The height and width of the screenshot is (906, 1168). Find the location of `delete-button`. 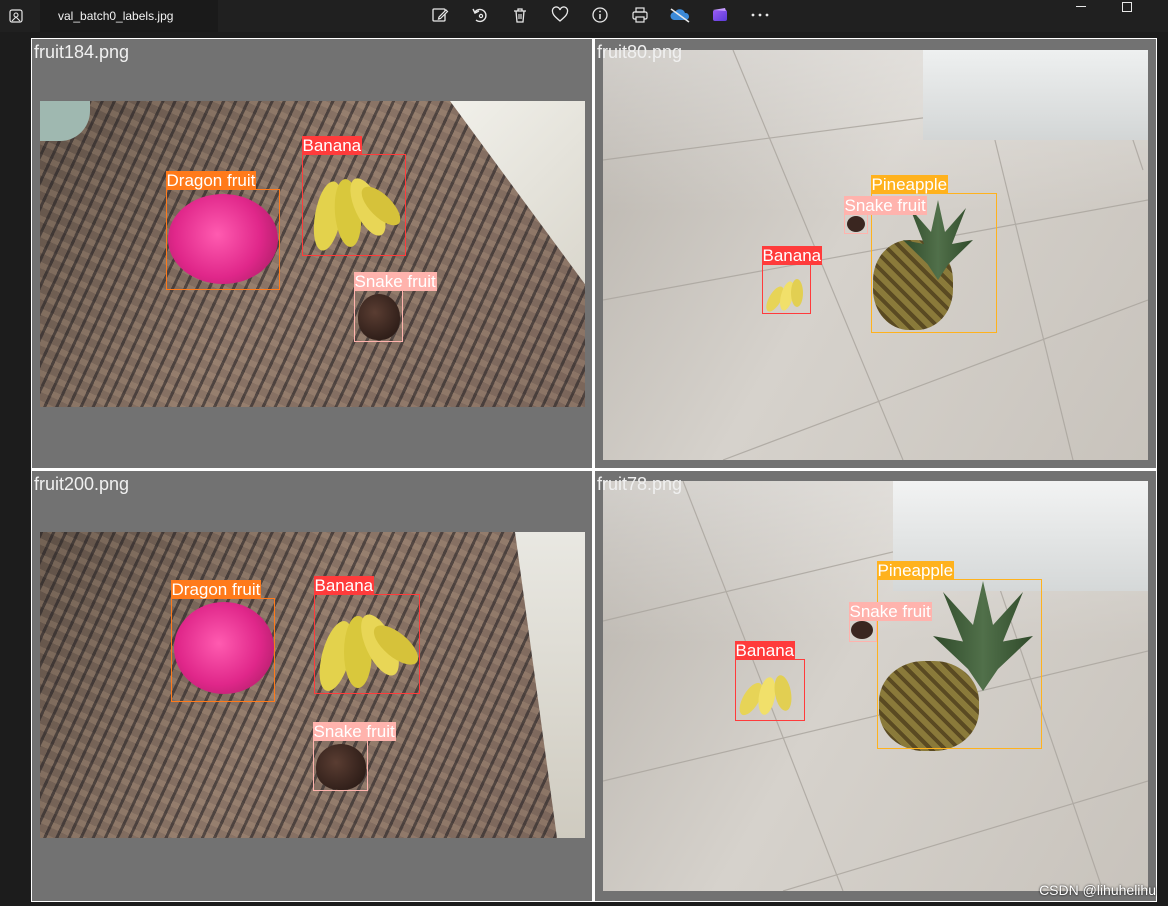

delete-button is located at coordinates (520, 15).